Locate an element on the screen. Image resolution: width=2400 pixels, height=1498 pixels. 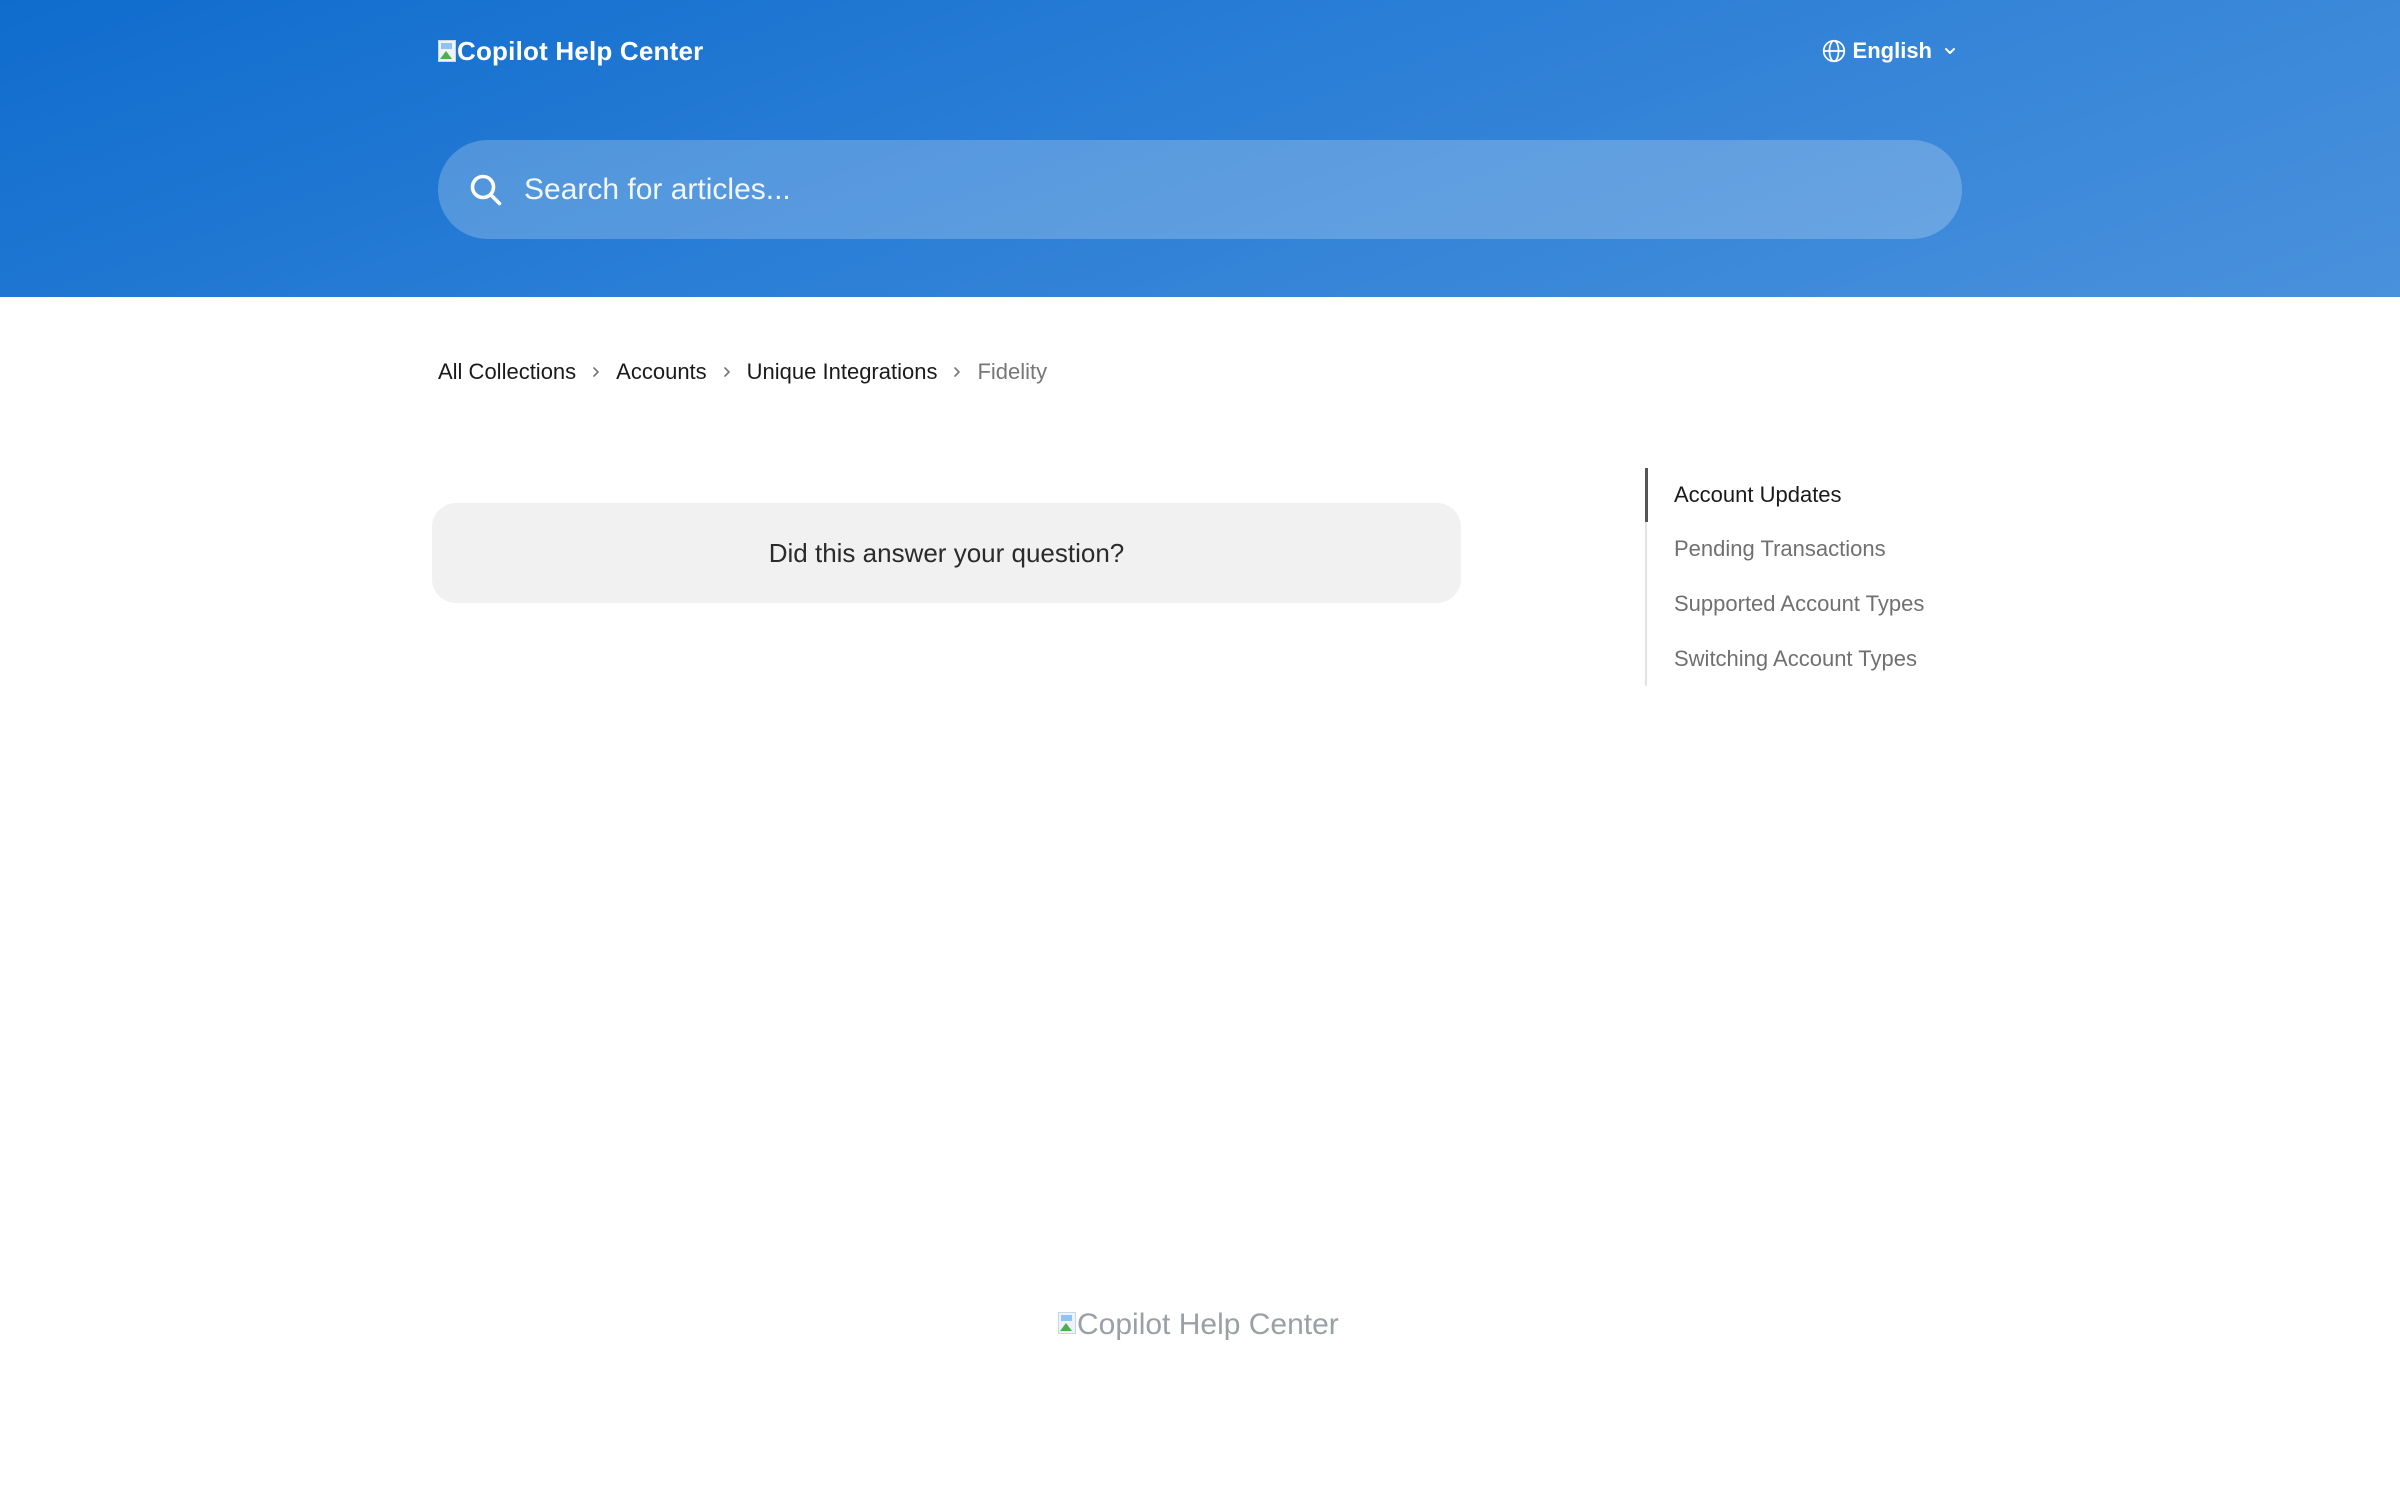
language-label: English is located at coordinates (1892, 50).